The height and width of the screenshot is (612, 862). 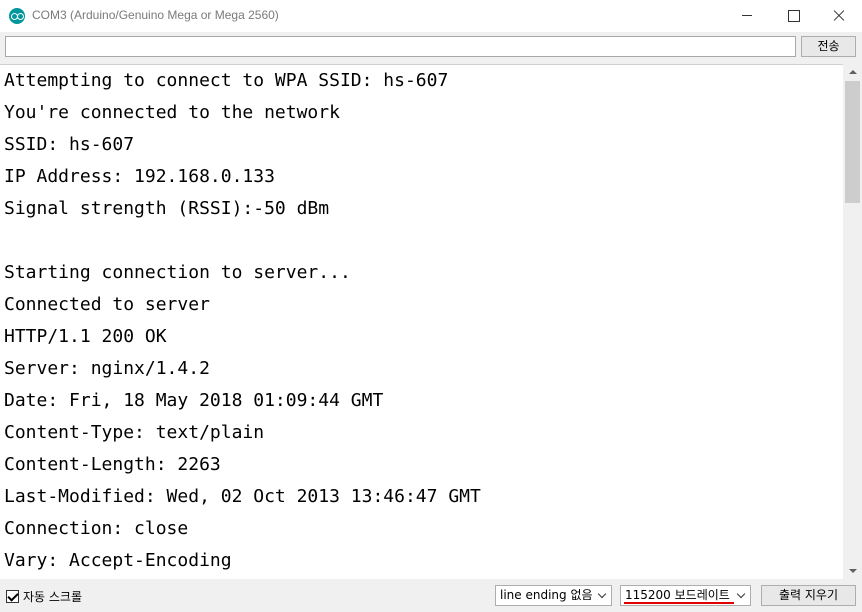 What do you see at coordinates (828, 46) in the screenshot?
I see `send-button: 전송` at bounding box center [828, 46].